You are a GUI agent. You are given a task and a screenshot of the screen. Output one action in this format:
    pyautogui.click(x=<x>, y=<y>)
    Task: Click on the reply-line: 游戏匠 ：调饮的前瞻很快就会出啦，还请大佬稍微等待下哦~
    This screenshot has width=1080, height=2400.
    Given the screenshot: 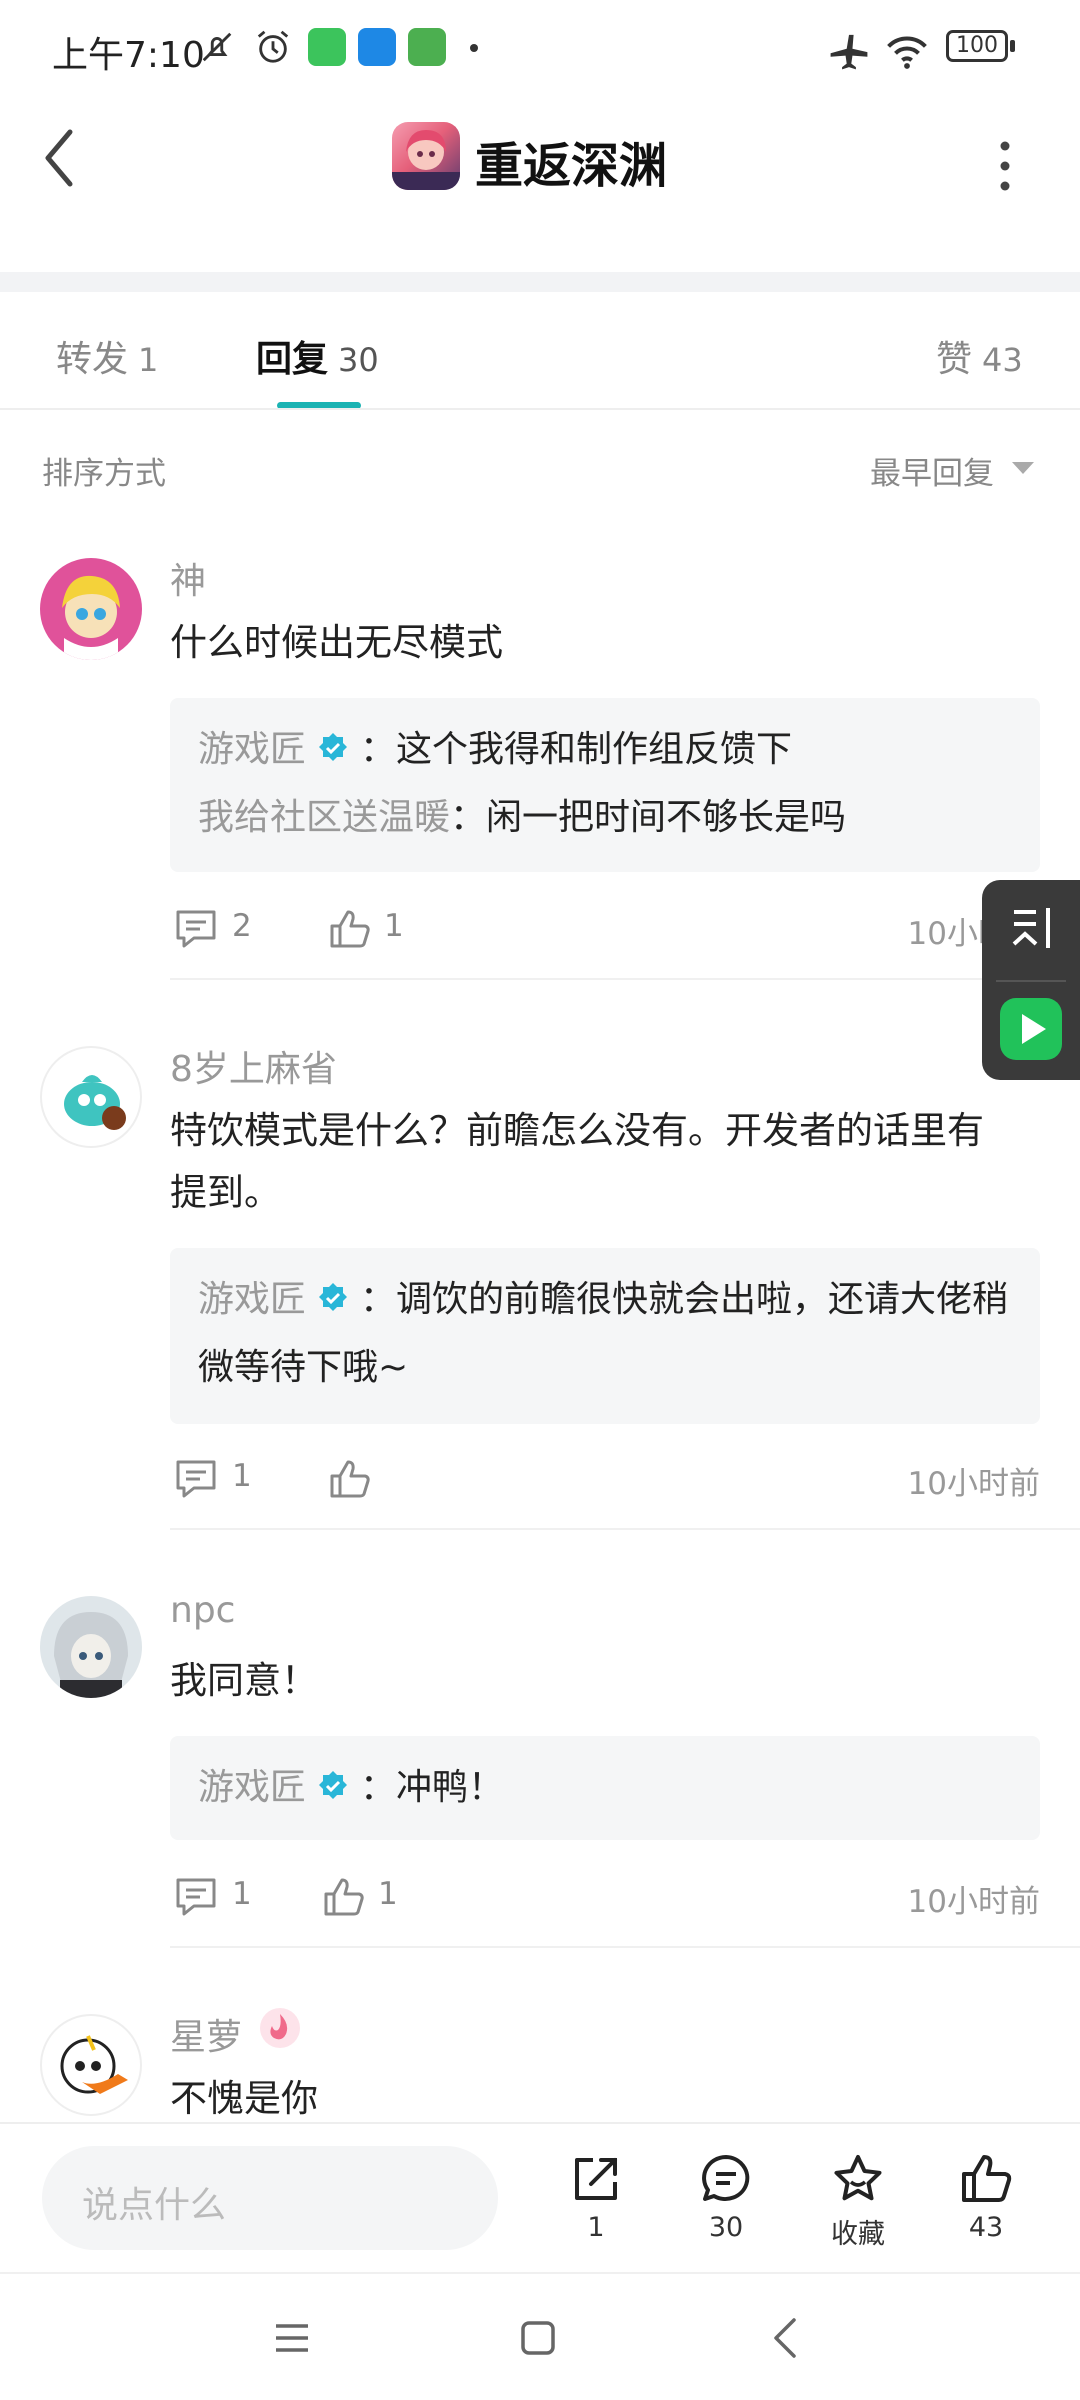 What is the action you would take?
    pyautogui.click(x=605, y=1334)
    